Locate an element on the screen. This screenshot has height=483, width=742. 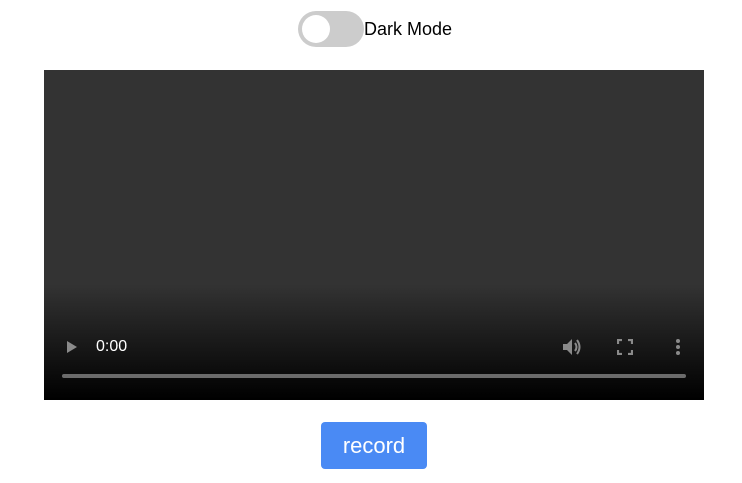
volume-button is located at coordinates (572, 347).